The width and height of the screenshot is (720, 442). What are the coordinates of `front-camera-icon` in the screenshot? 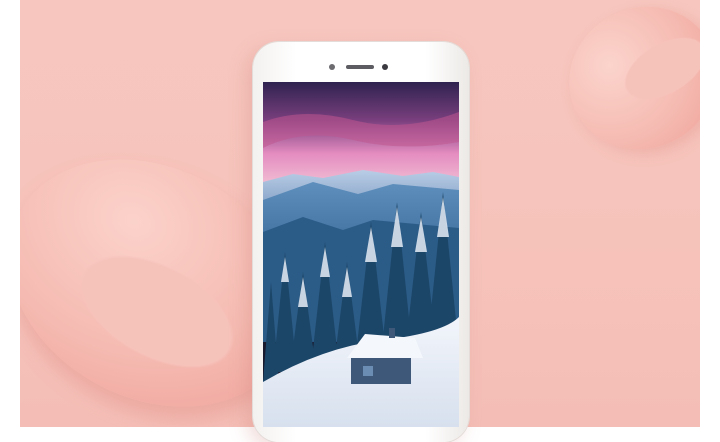 It's located at (385, 67).